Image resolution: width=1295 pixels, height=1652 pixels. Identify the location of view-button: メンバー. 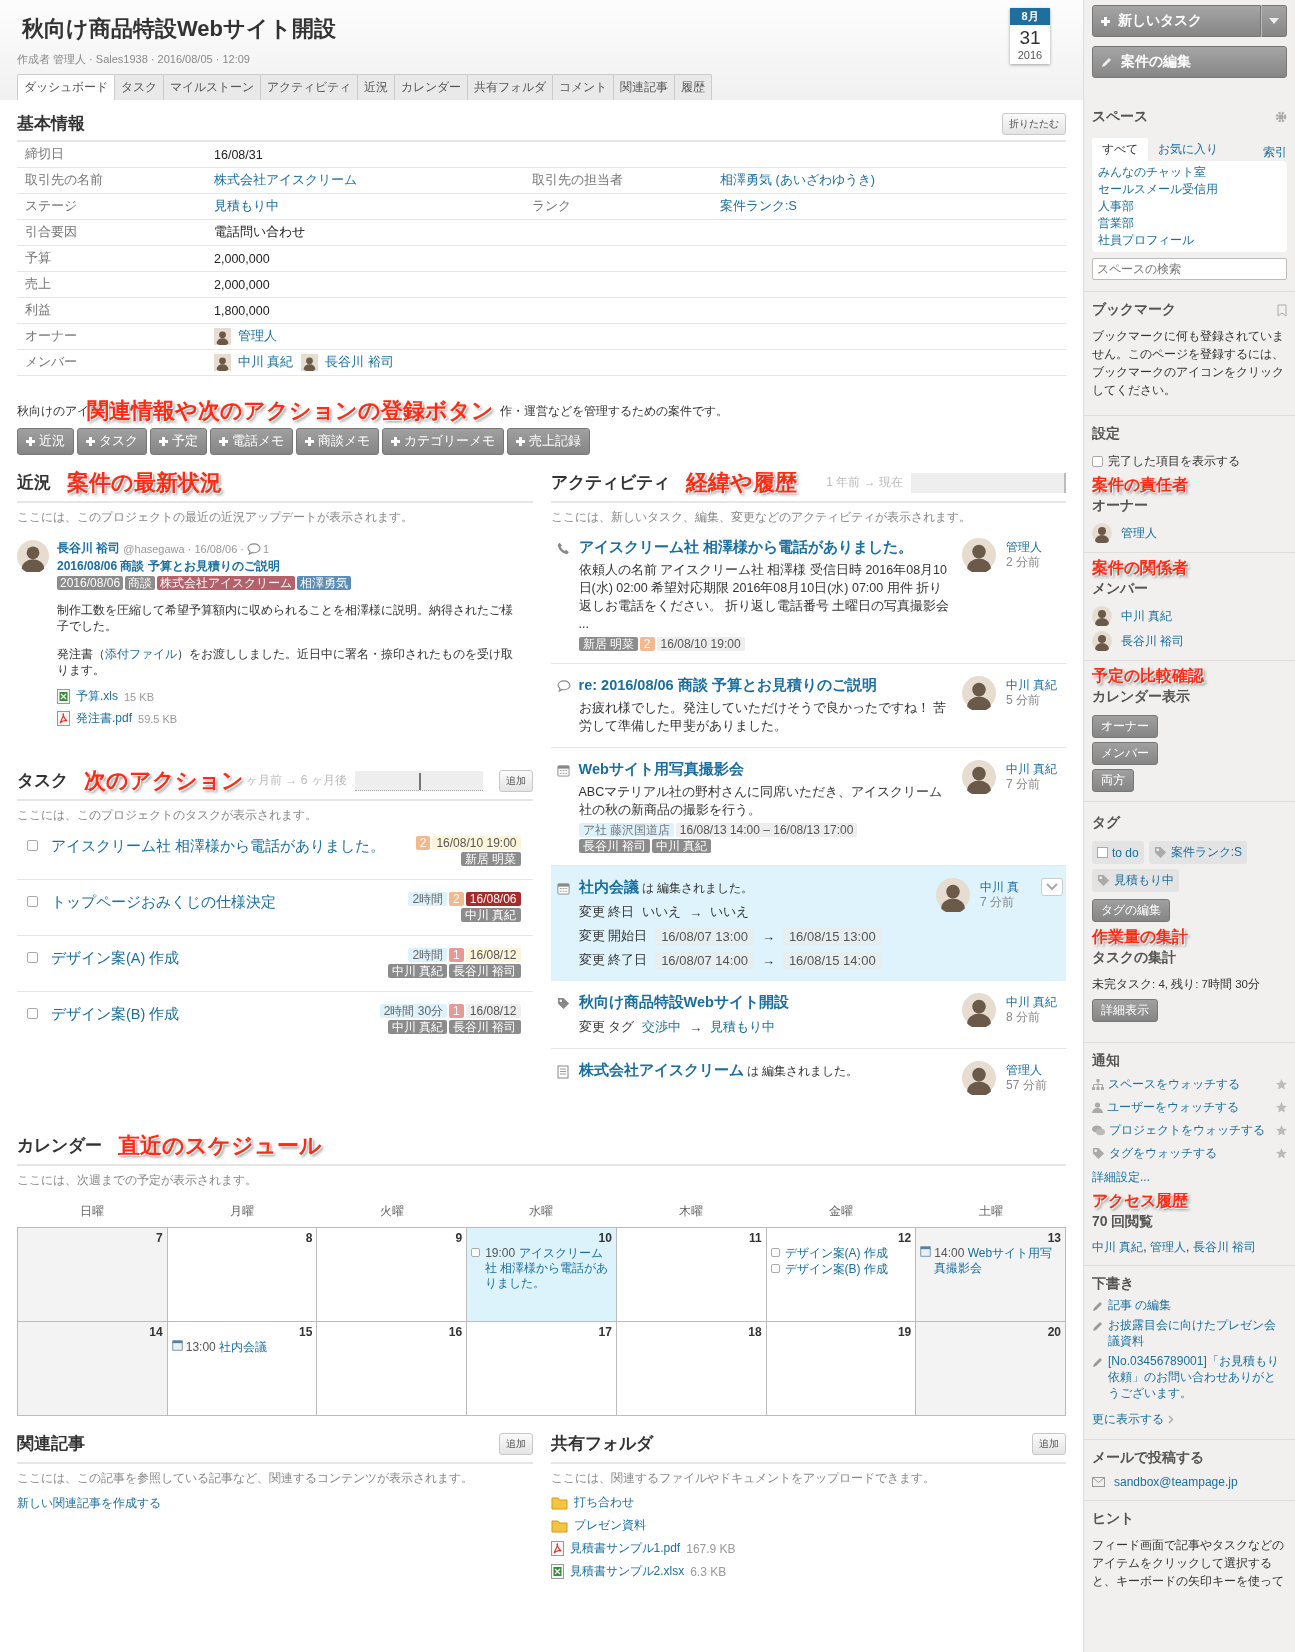
(1125, 753).